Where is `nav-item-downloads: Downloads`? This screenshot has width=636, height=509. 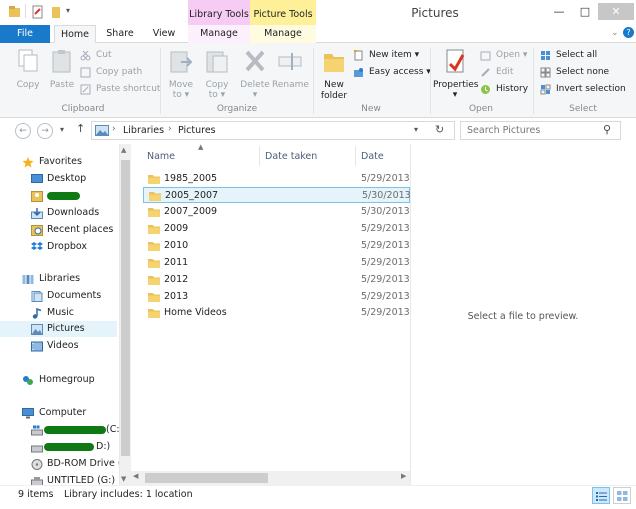 nav-item-downloads: Downloads is located at coordinates (58, 213).